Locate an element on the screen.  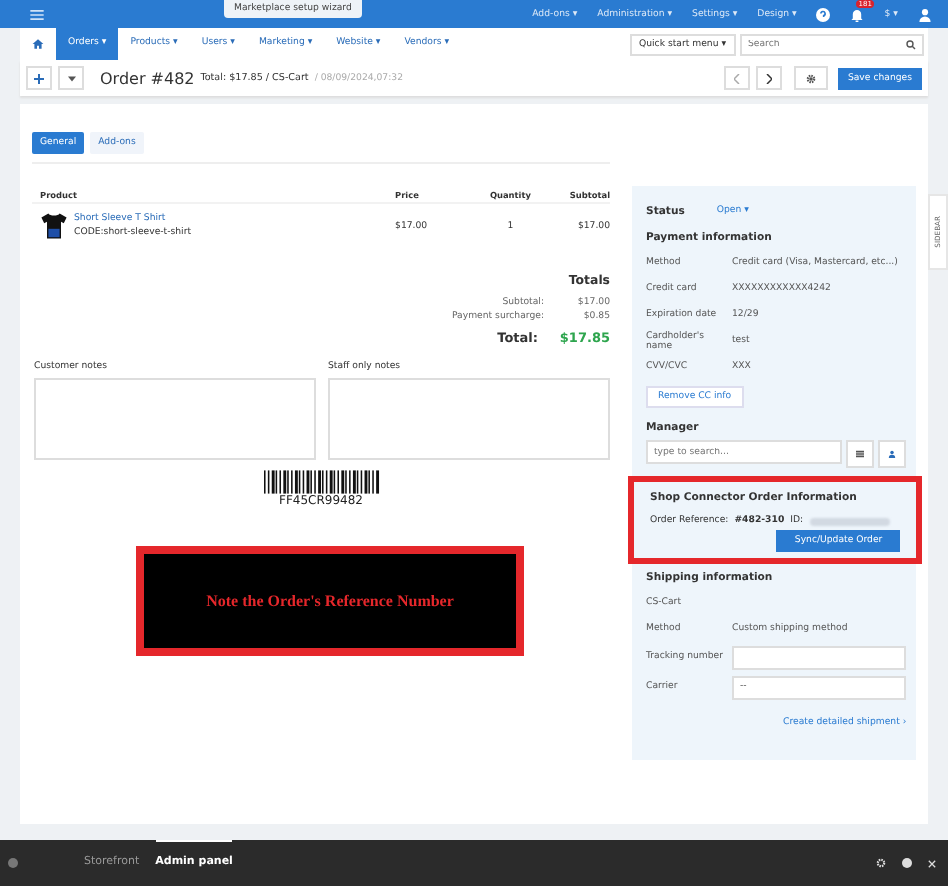
add-button is located at coordinates (39, 78).